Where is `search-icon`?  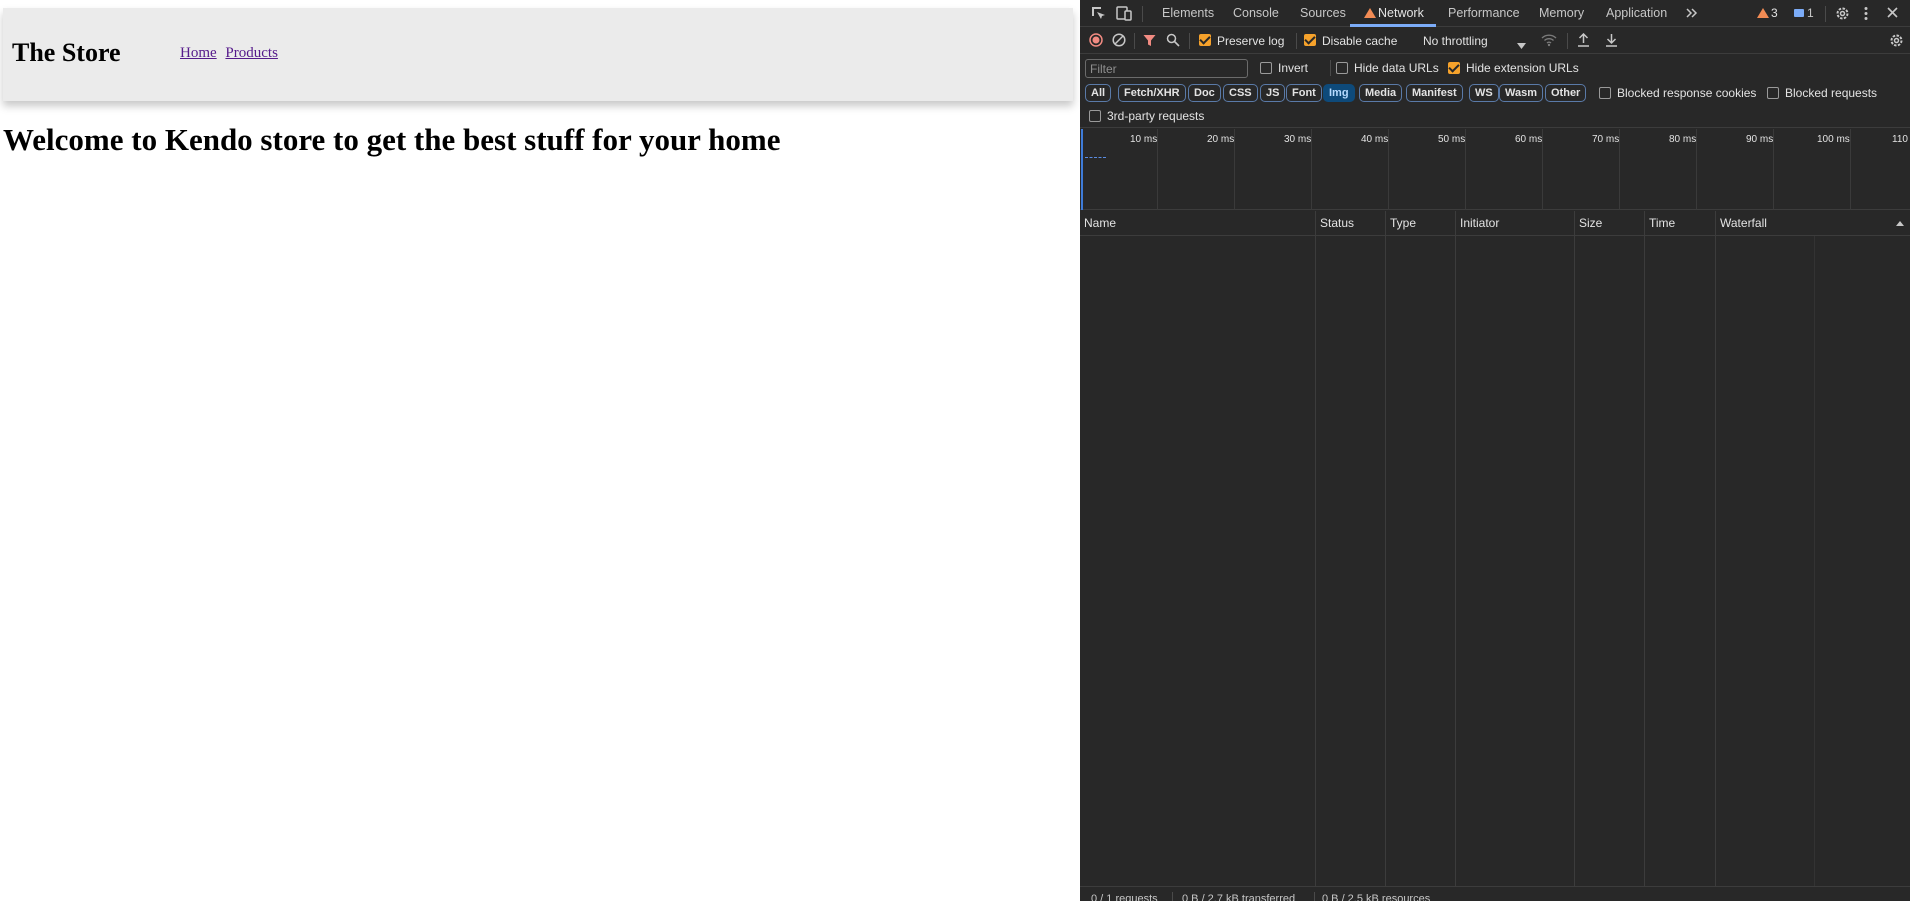
search-icon is located at coordinates (1173, 41).